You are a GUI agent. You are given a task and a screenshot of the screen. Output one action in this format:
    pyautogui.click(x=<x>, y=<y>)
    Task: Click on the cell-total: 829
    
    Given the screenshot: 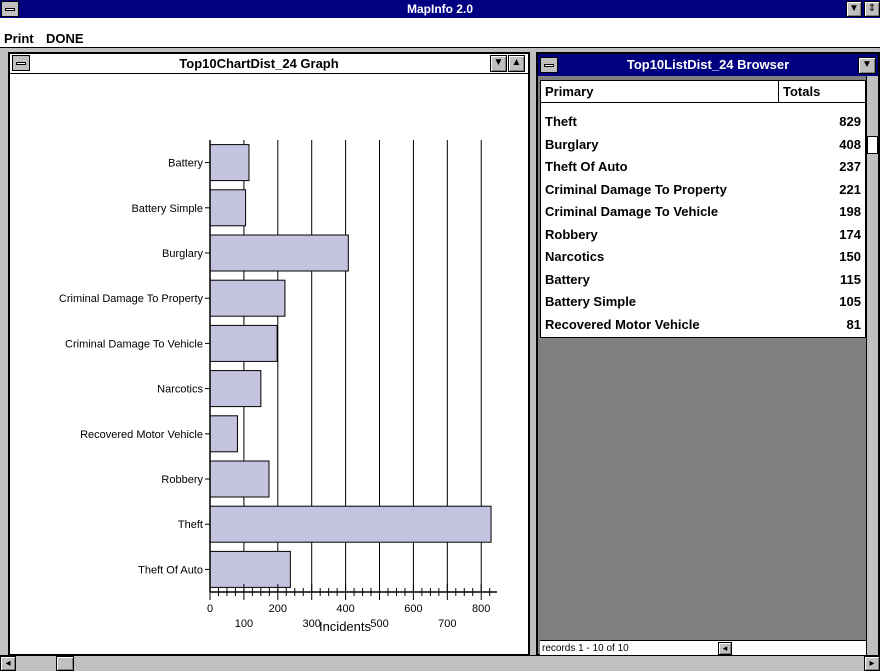 What is the action you would take?
    pyautogui.click(x=850, y=121)
    